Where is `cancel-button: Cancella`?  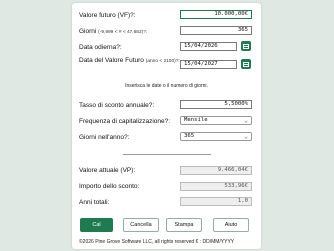
cancel-button: Cancella is located at coordinates (141, 225).